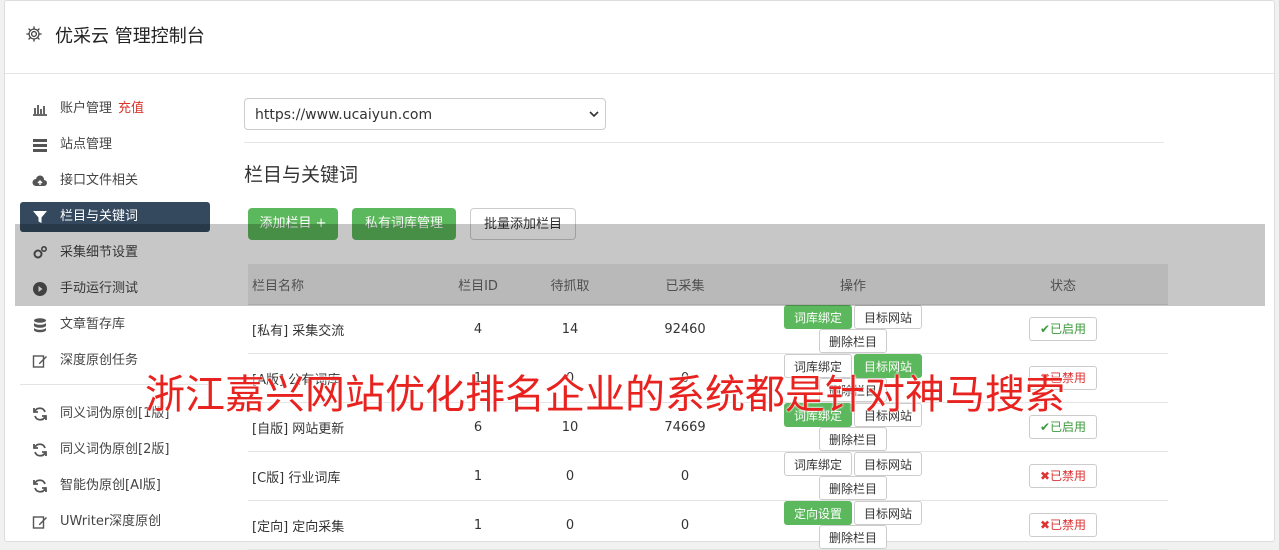 This screenshot has height=550, width=1279. I want to click on gray-overlay-band, so click(640, 265).